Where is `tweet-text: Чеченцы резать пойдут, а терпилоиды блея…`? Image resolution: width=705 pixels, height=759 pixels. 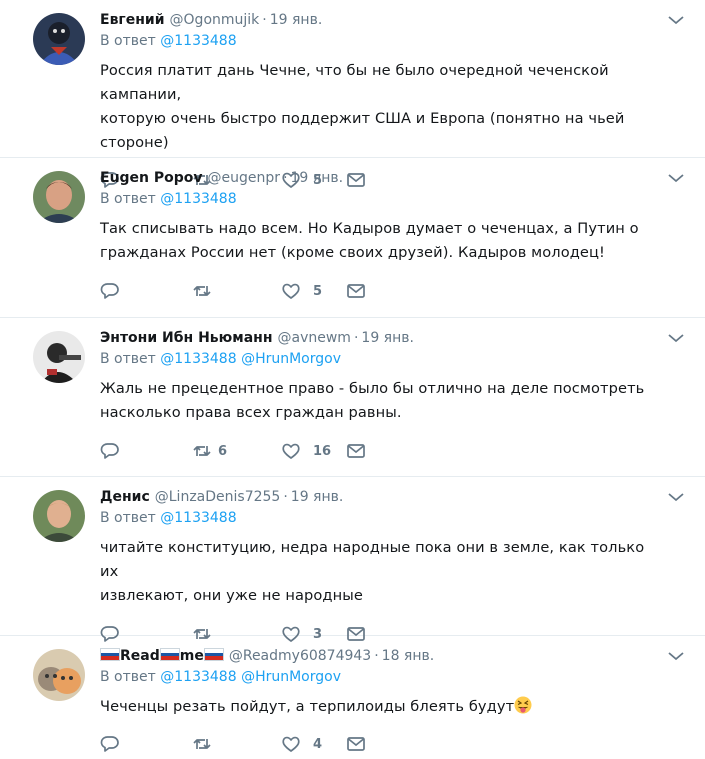 tweet-text: Чеченцы резать пойдут, а терпилоиды блея… is located at coordinates (382, 707).